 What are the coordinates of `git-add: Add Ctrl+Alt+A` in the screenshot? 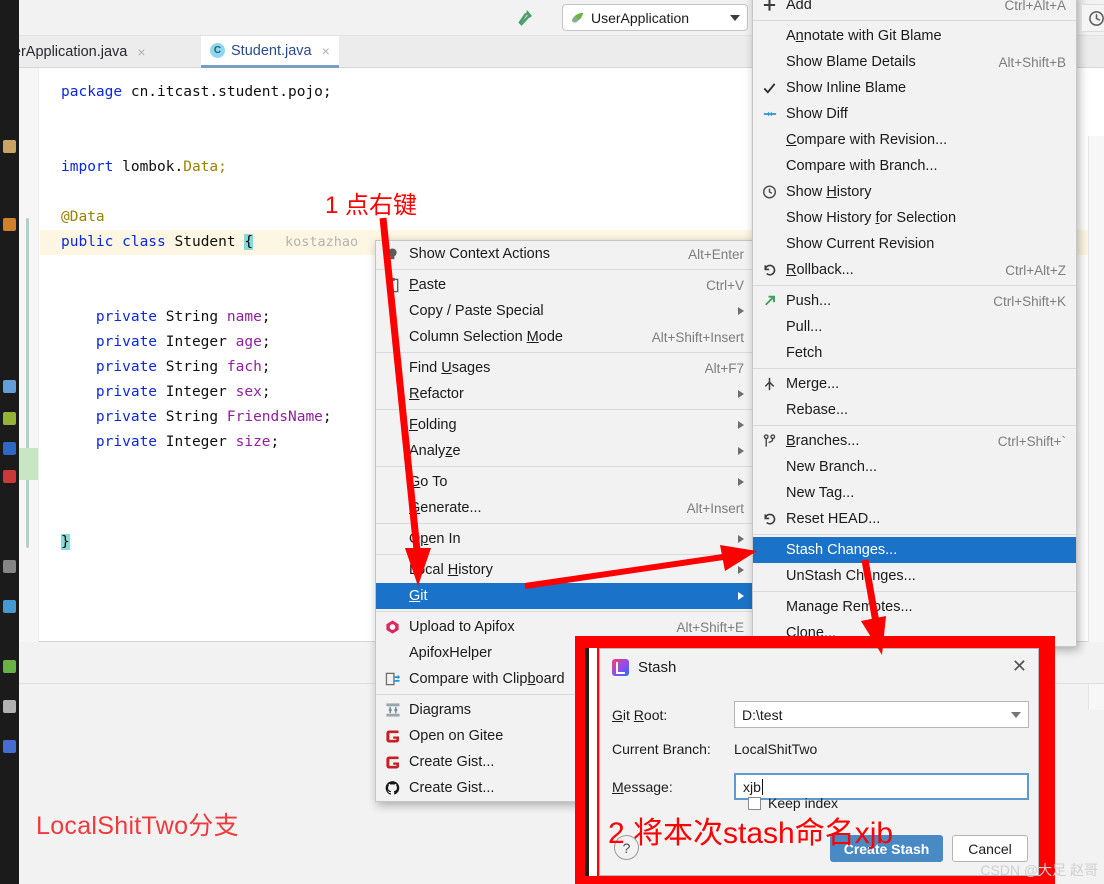 It's located at (914, 9).